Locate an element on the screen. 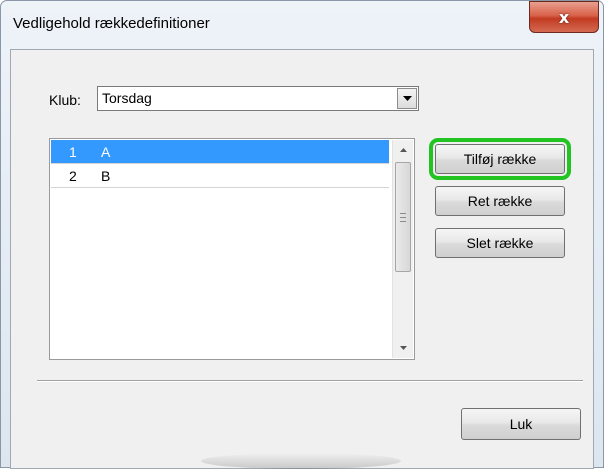 The height and width of the screenshot is (469, 604). edit-row-button: Ret række is located at coordinates (500, 201).